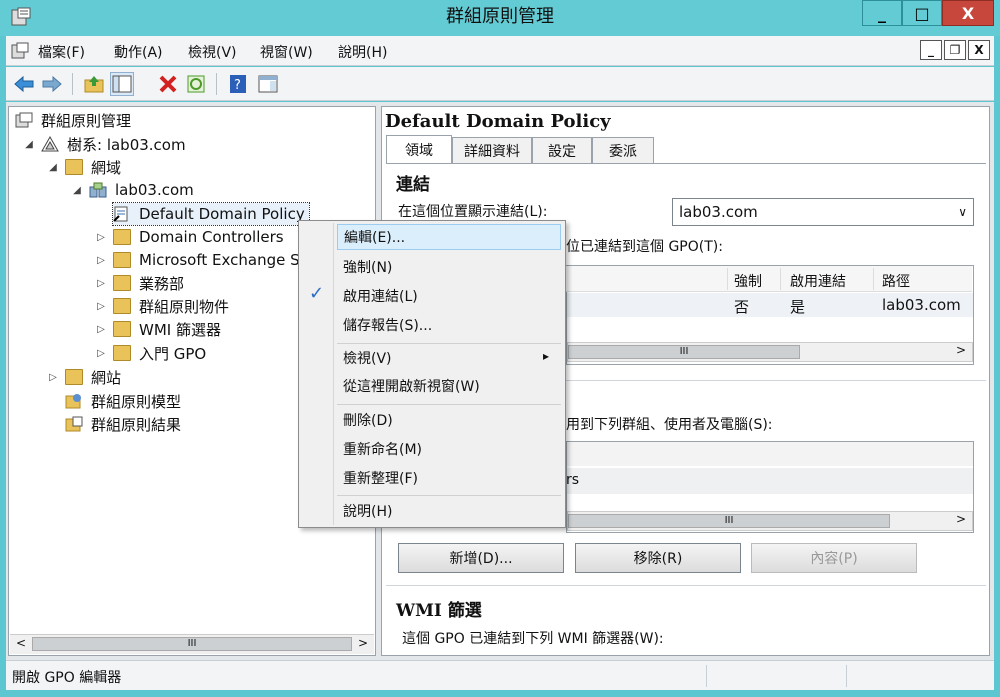  Describe the element at coordinates (562, 150) in the screenshot. I see `tab-settings: 設定` at that location.